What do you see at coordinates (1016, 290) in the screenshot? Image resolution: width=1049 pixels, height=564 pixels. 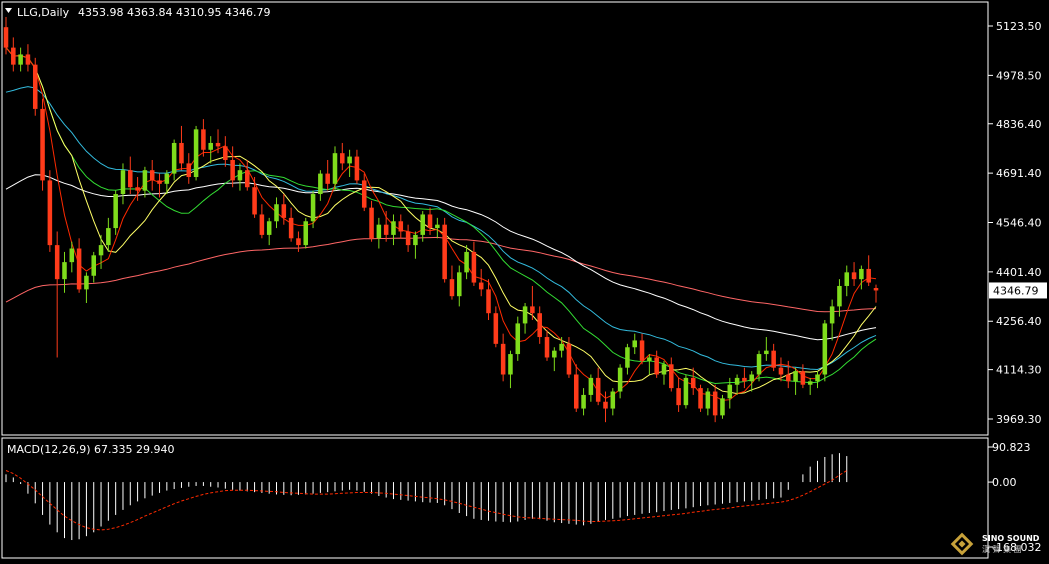 I see `last-price-label: 4346.79` at bounding box center [1016, 290].